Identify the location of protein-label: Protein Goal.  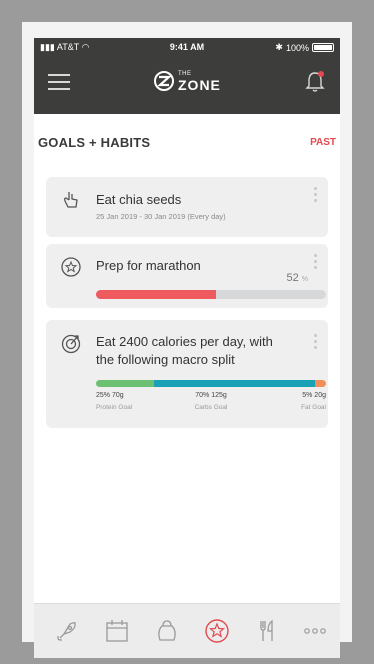
(114, 407).